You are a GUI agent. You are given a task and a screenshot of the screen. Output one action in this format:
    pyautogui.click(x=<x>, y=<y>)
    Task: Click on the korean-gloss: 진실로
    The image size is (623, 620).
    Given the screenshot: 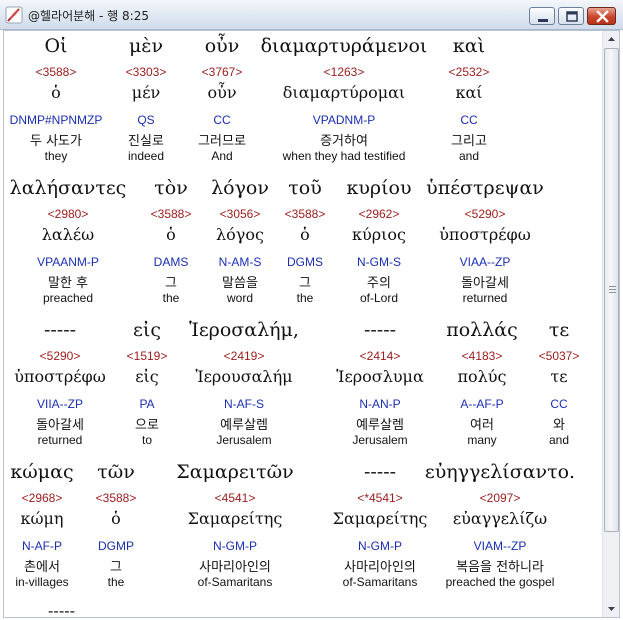 What is the action you would take?
    pyautogui.click(x=146, y=139)
    